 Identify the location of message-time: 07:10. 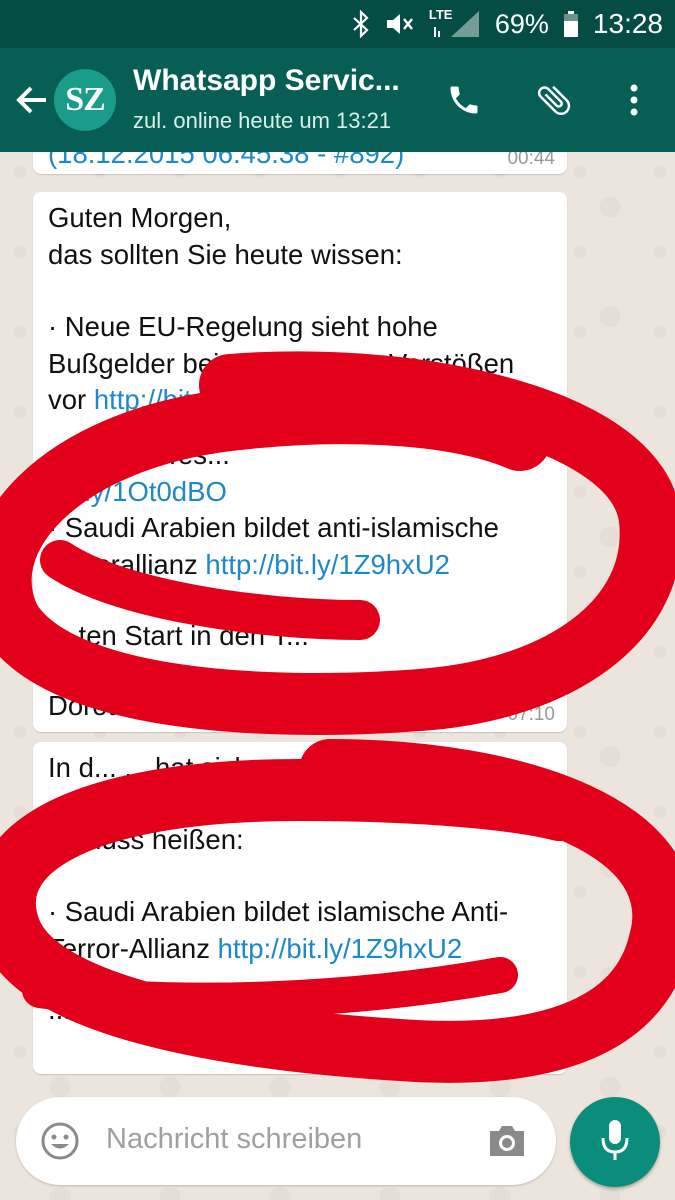
(531, 714).